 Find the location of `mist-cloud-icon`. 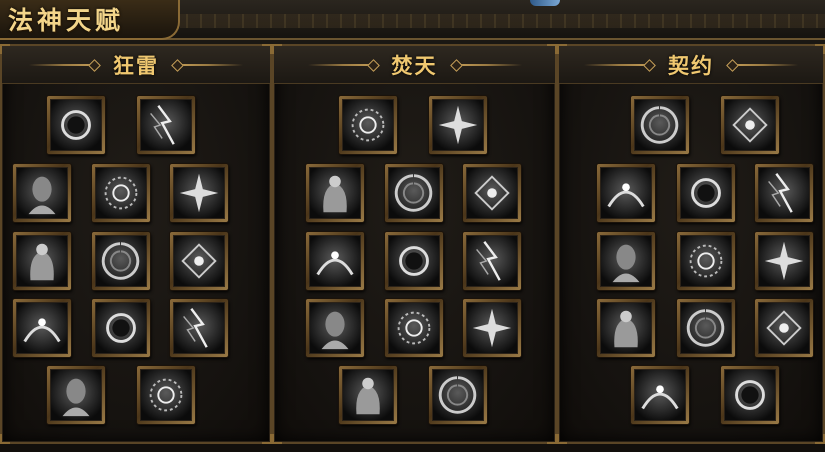

mist-cloud-icon is located at coordinates (626, 193).